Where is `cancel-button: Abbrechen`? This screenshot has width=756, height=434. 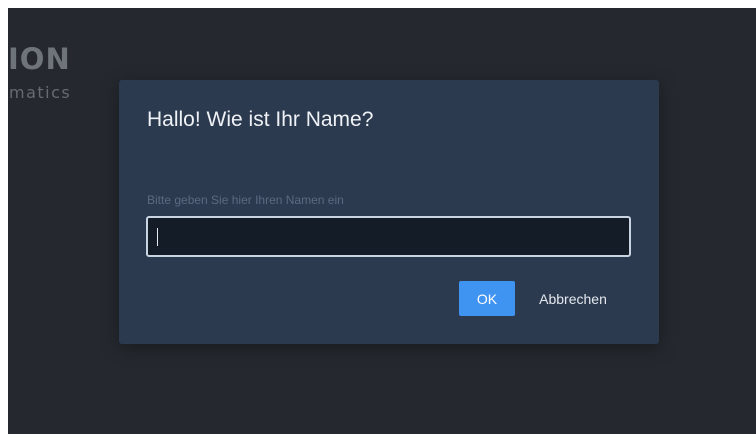 cancel-button: Abbrechen is located at coordinates (573, 298).